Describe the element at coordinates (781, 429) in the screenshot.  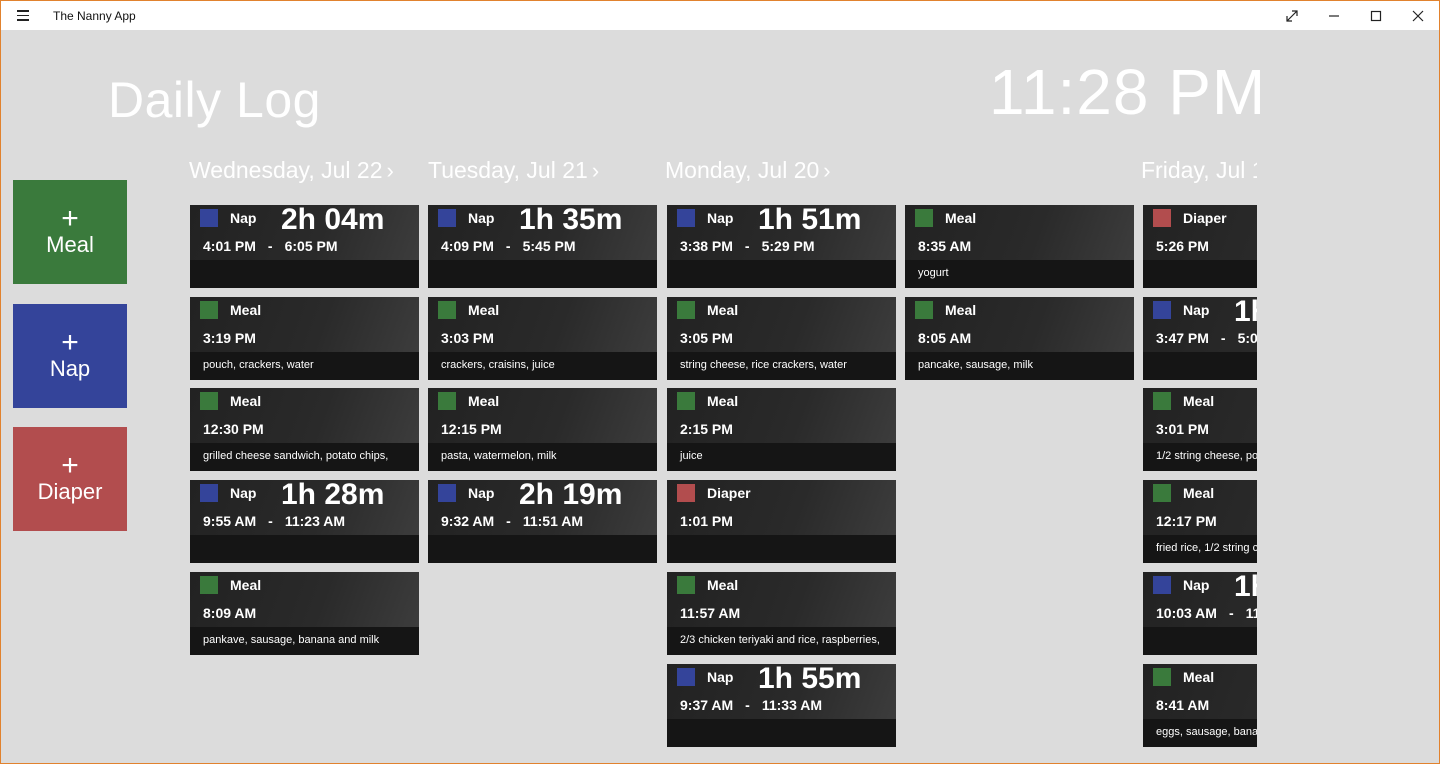
I see `log-entry-meal: Meal 2:15 PM juice` at that location.